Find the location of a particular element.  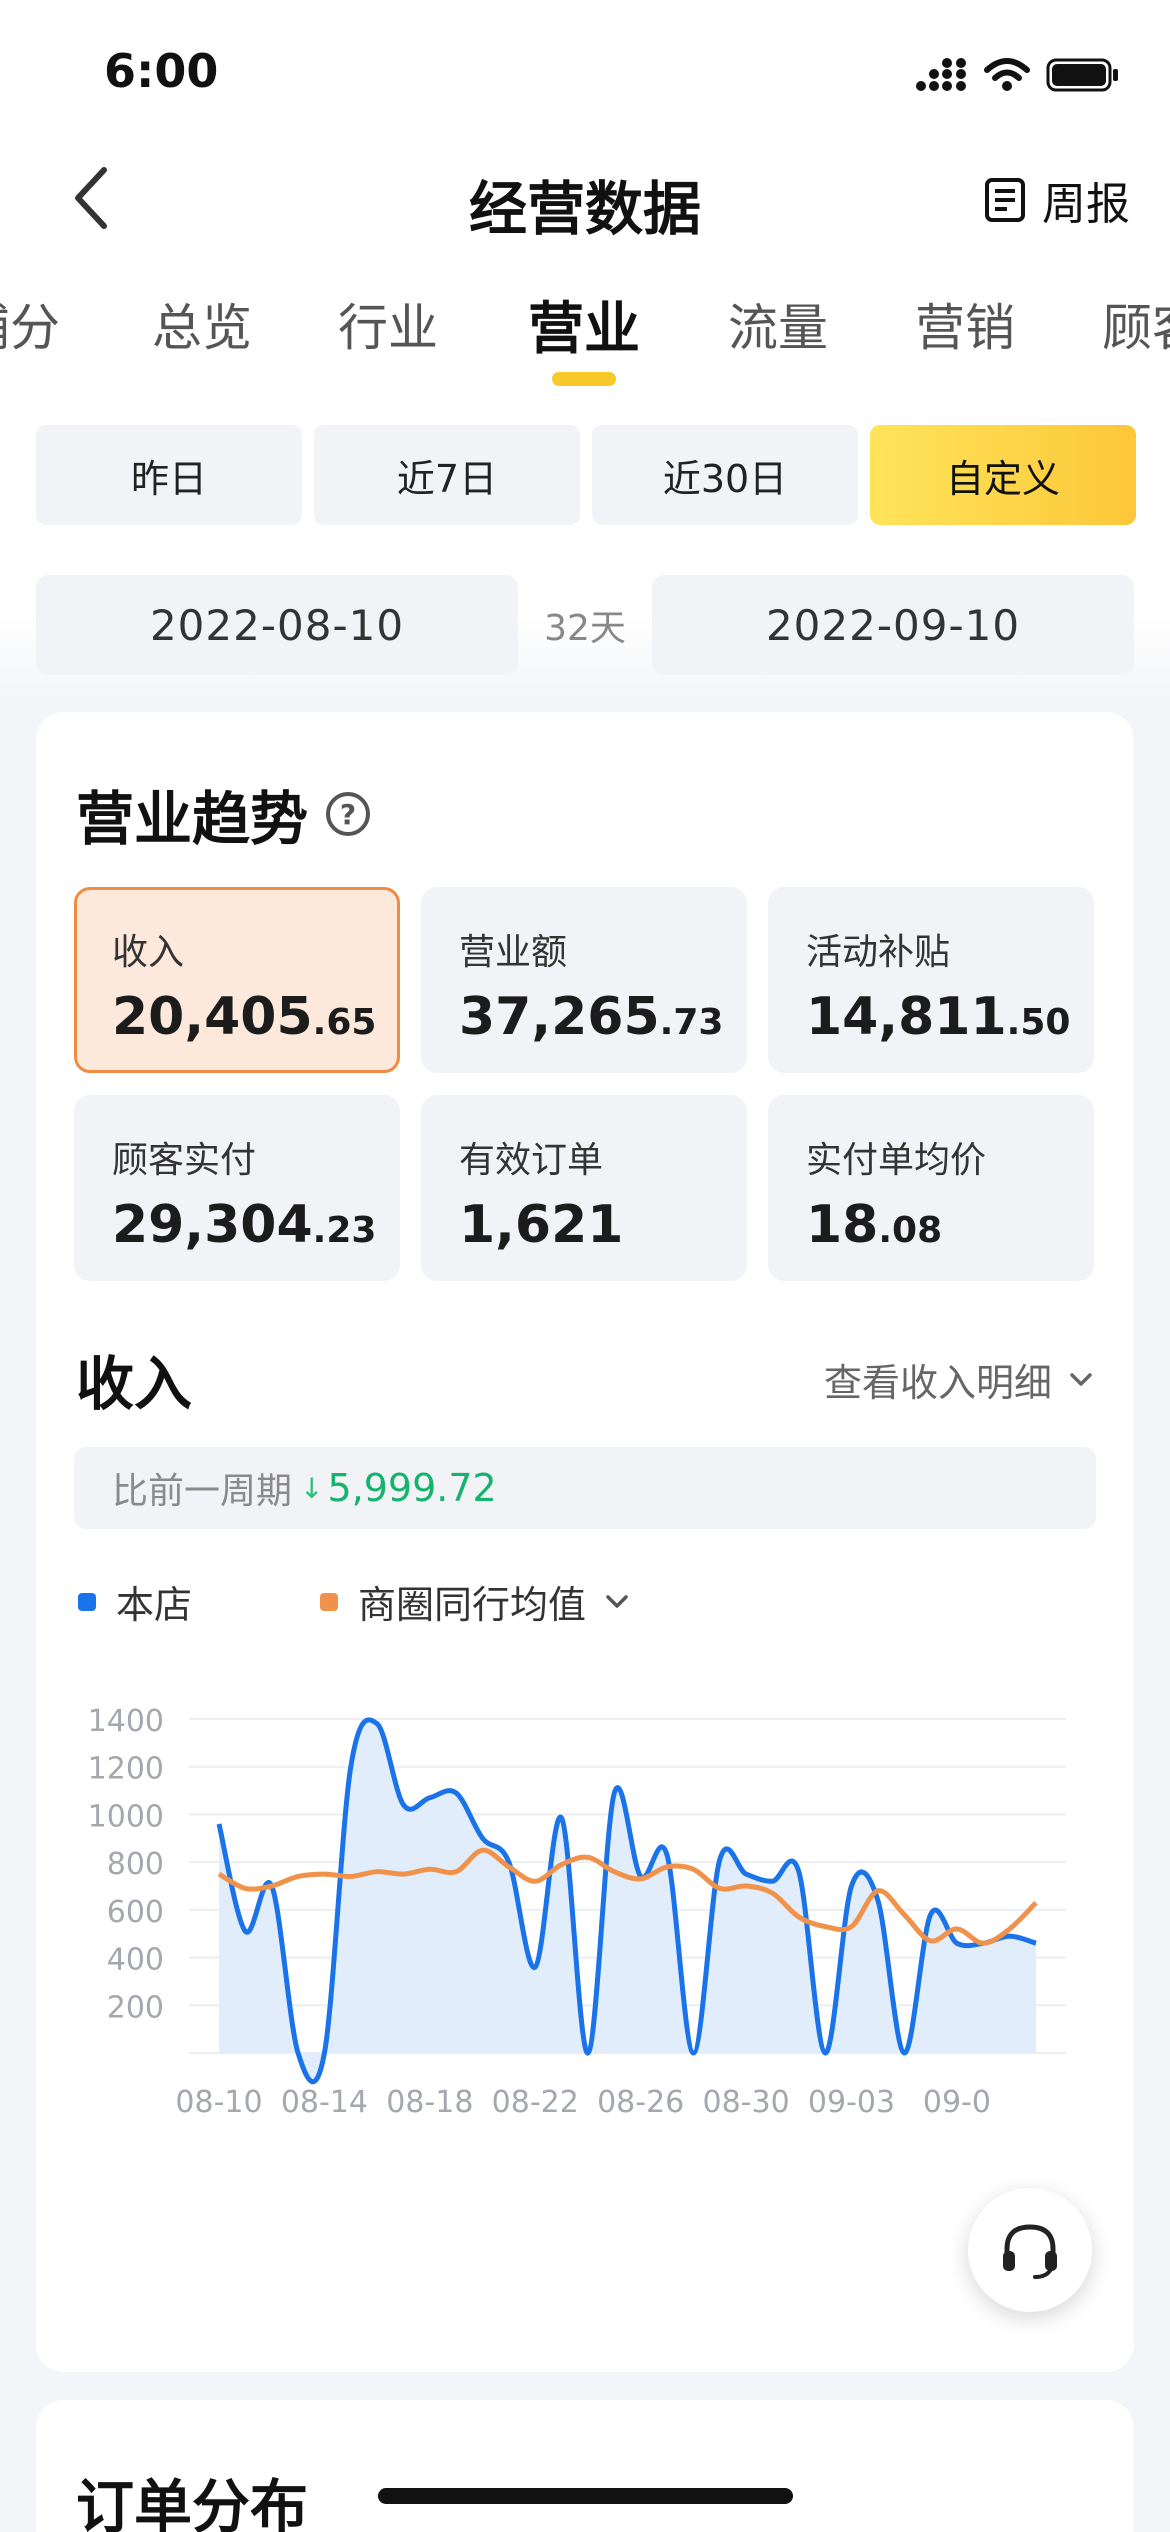

range-30days-button: 近30日 is located at coordinates (725, 475).